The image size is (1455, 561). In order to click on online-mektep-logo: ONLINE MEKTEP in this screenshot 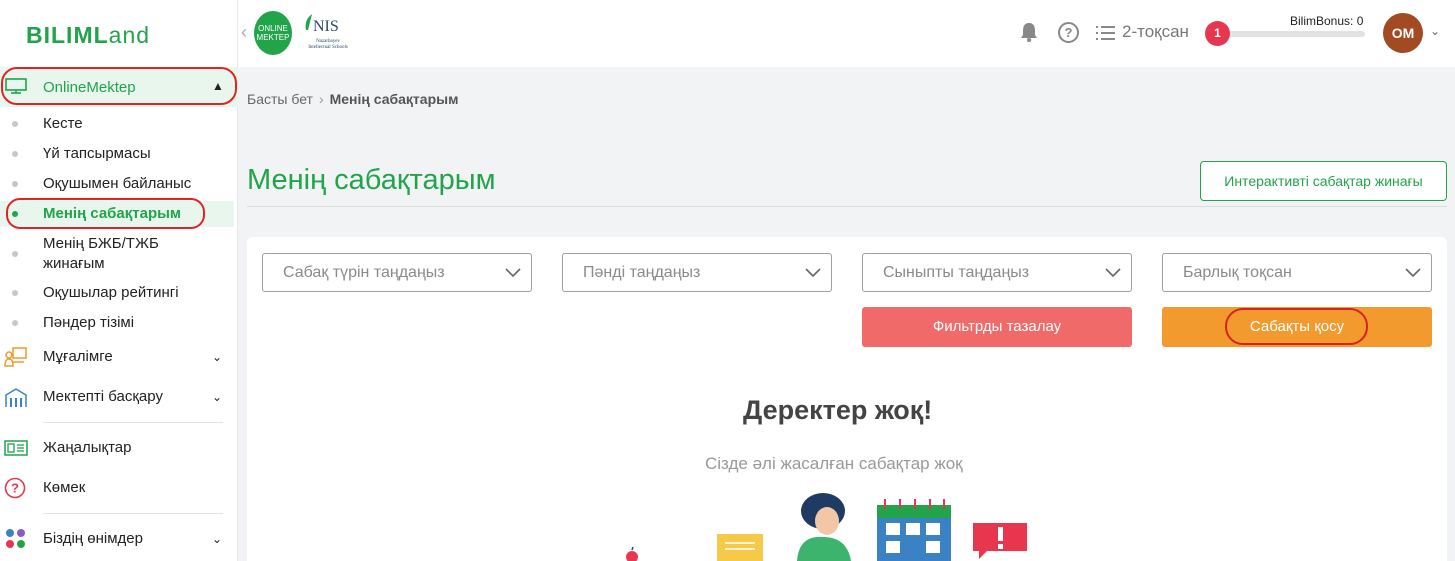, I will do `click(273, 33)`.